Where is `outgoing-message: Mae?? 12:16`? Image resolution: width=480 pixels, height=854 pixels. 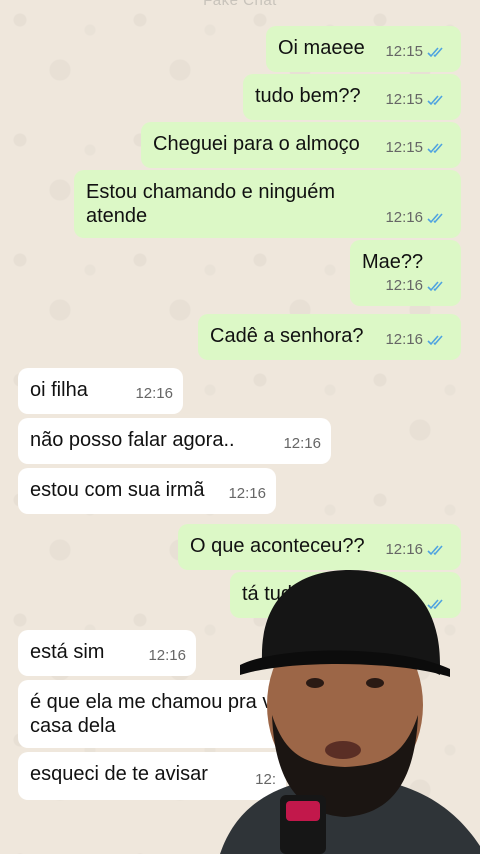 outgoing-message: Mae?? 12:16 is located at coordinates (405, 273).